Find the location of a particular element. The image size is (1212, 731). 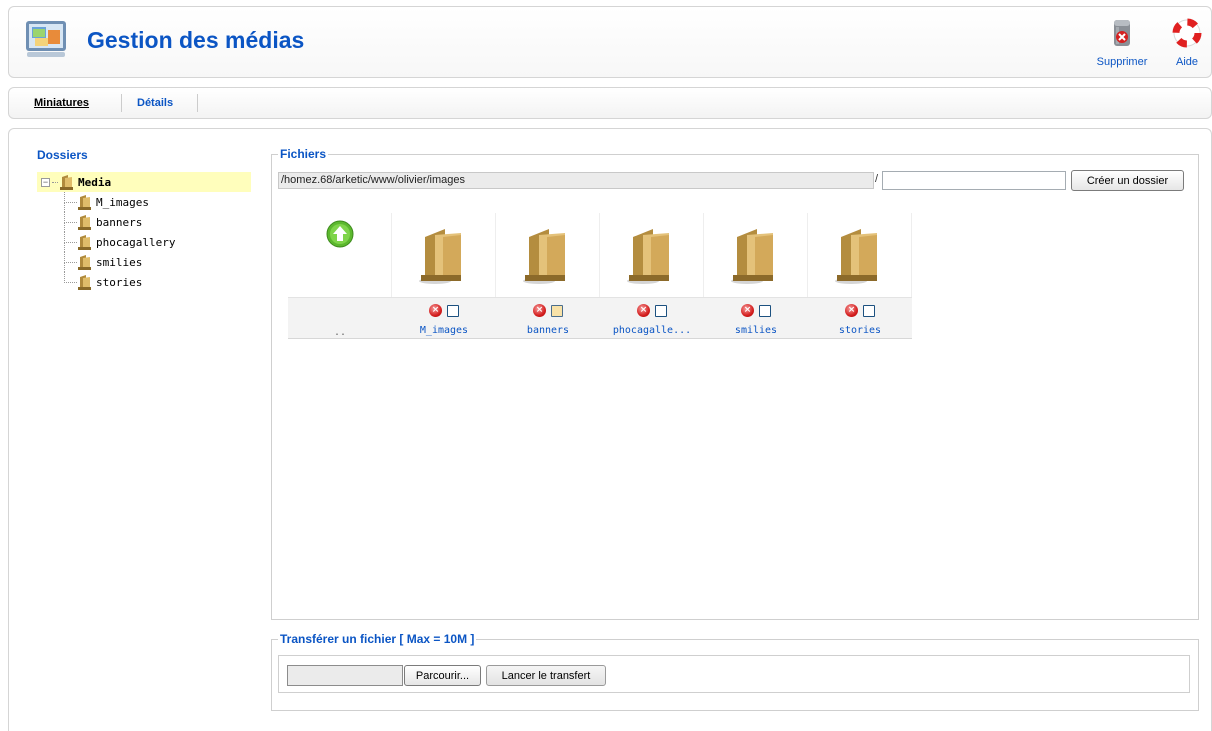

start-upload-button: Lancer le transfert is located at coordinates (546, 675).